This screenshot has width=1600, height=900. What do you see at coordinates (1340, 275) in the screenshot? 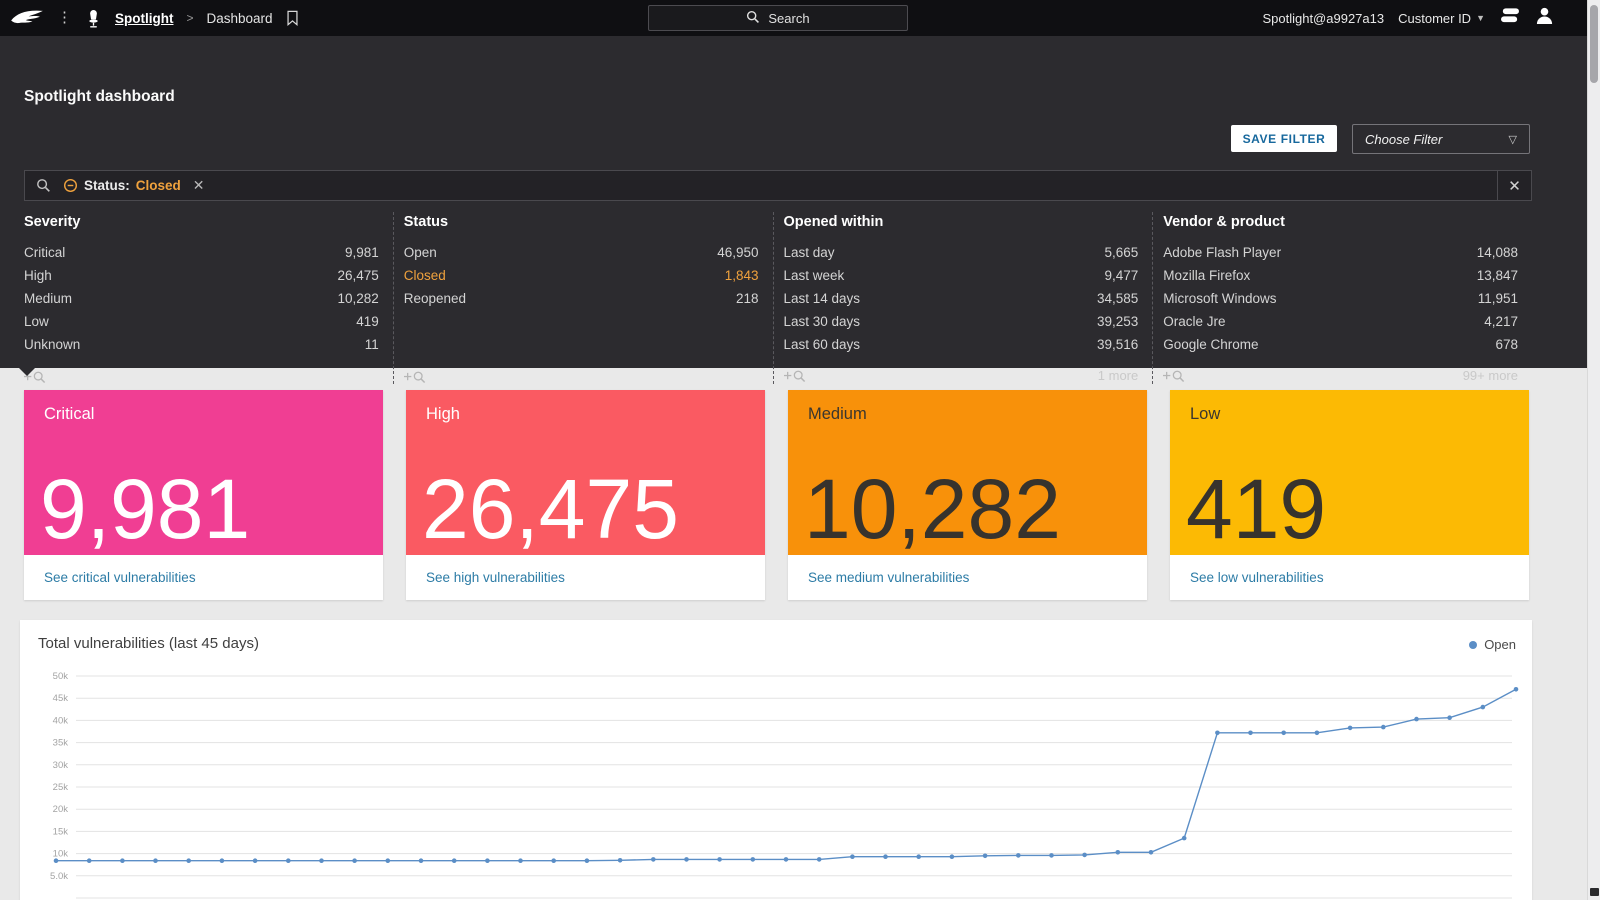
I see `facet-item-mozilla-firefox: Mozilla Firefox 13,847` at bounding box center [1340, 275].